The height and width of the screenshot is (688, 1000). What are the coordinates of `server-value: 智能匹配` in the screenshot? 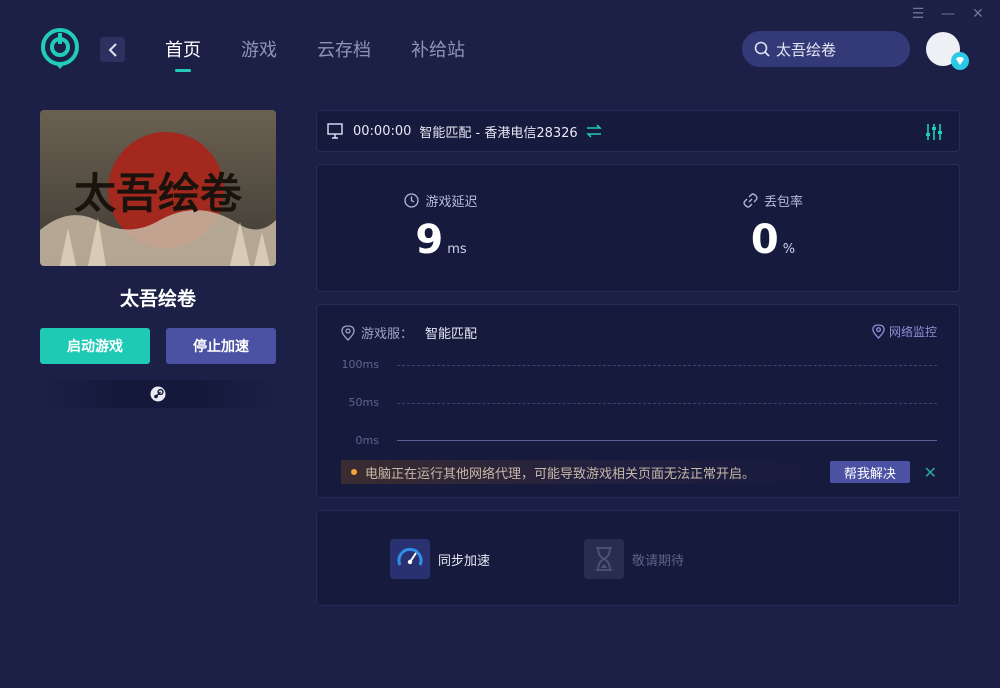 It's located at (451, 334).